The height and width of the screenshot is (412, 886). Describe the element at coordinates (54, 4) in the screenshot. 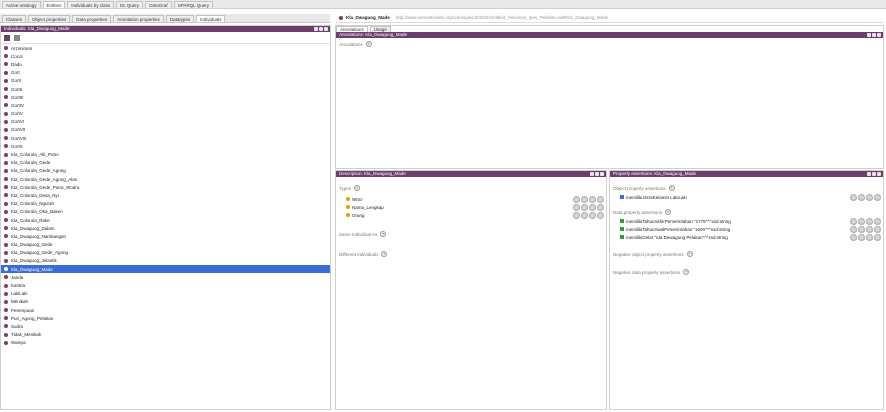

I see `tab-entities: Entities` at that location.